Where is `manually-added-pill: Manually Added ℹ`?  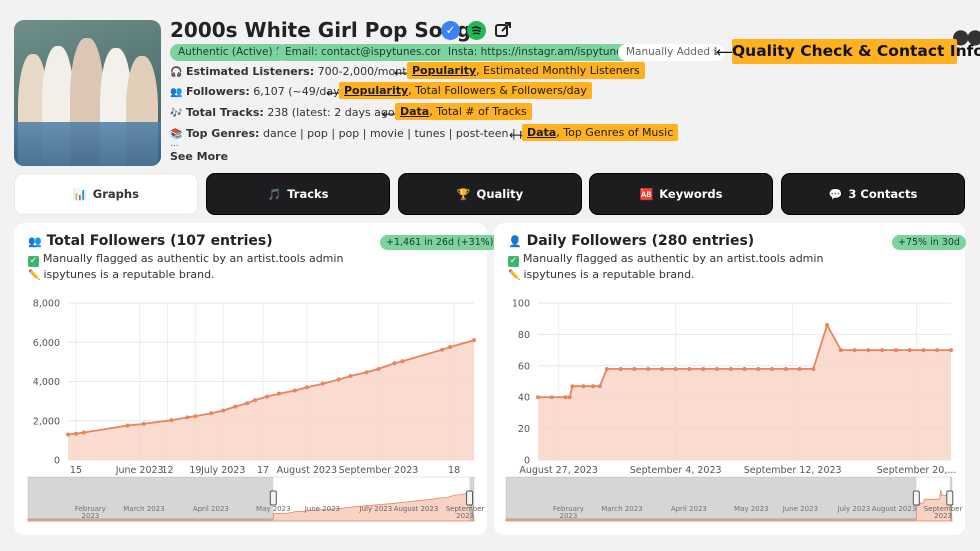 manually-added-pill: Manually Added ℹ is located at coordinates (672, 52).